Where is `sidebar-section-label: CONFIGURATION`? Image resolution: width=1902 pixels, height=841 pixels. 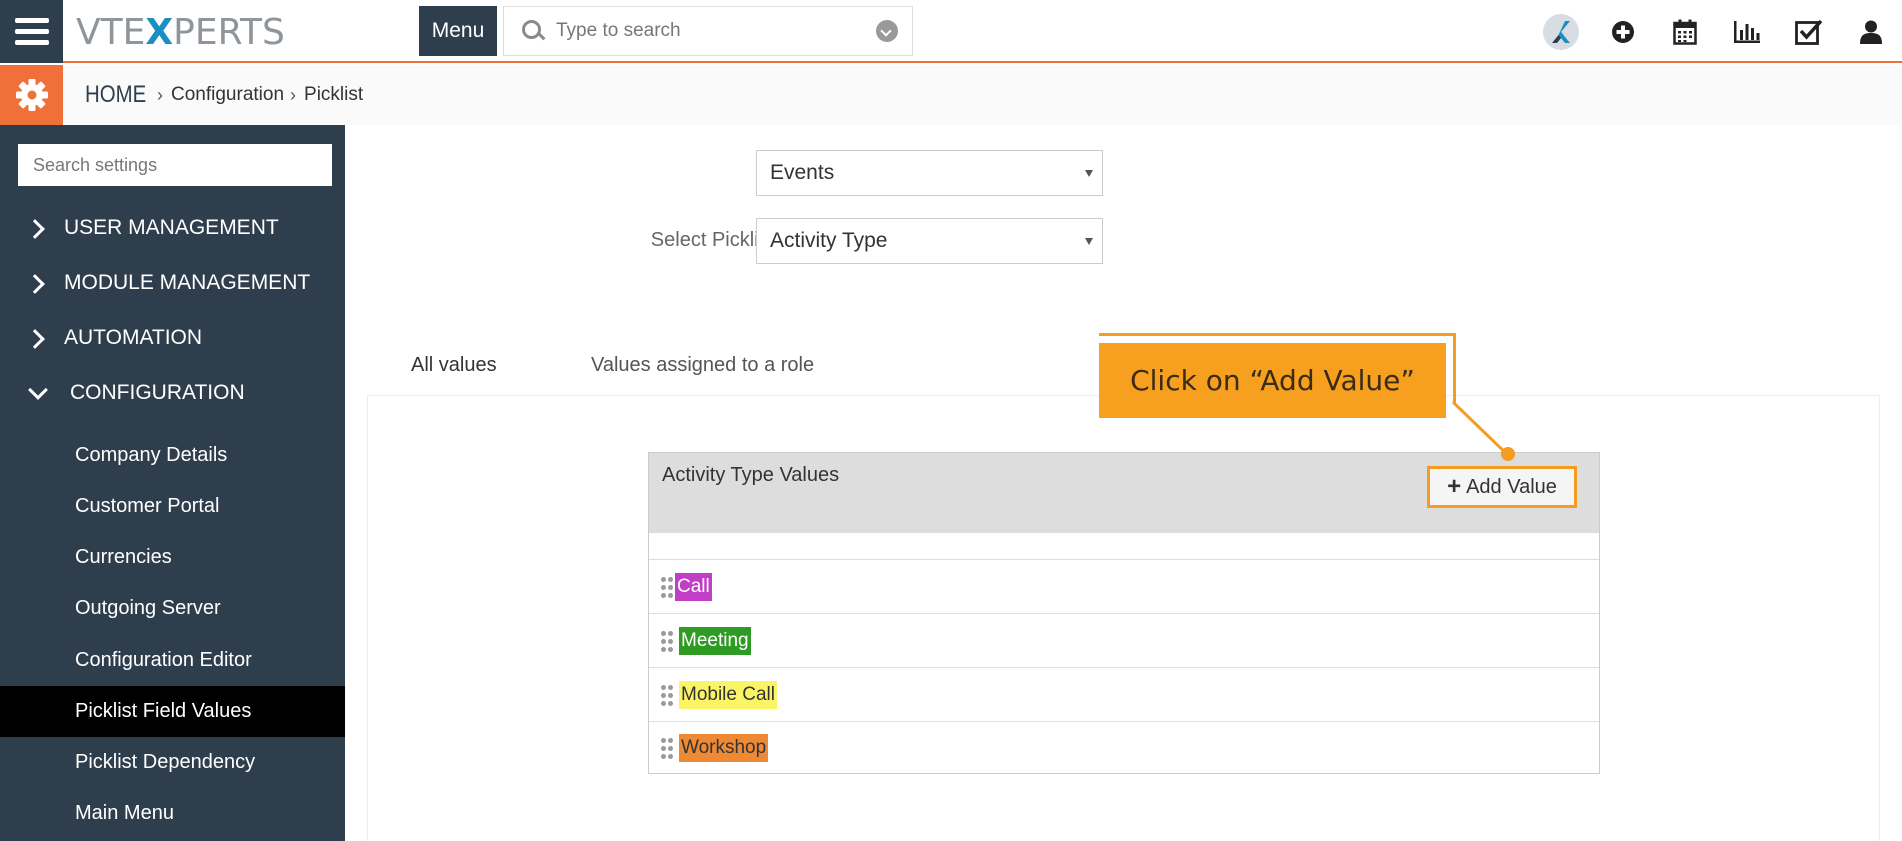 sidebar-section-label: CONFIGURATION is located at coordinates (157, 392).